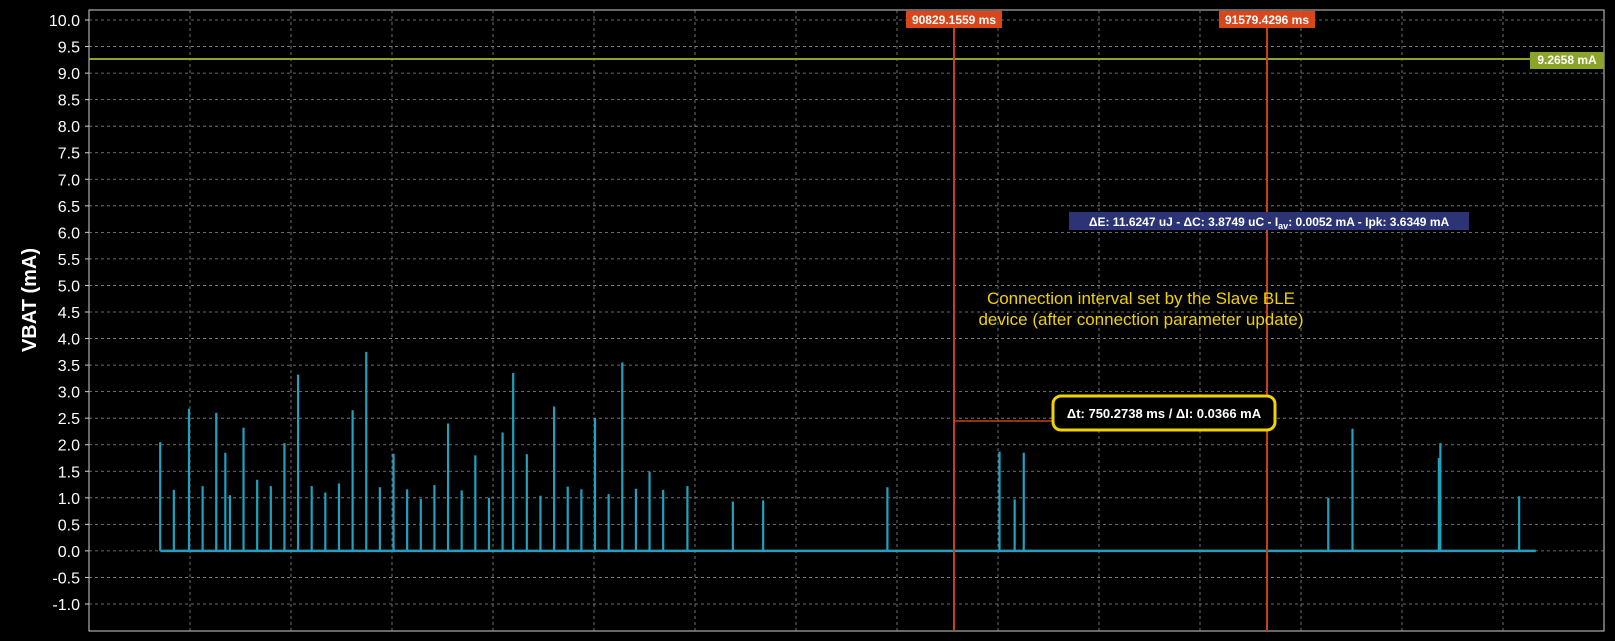 The height and width of the screenshot is (641, 1615). I want to click on y-tick-label: 4.0, so click(69, 340).